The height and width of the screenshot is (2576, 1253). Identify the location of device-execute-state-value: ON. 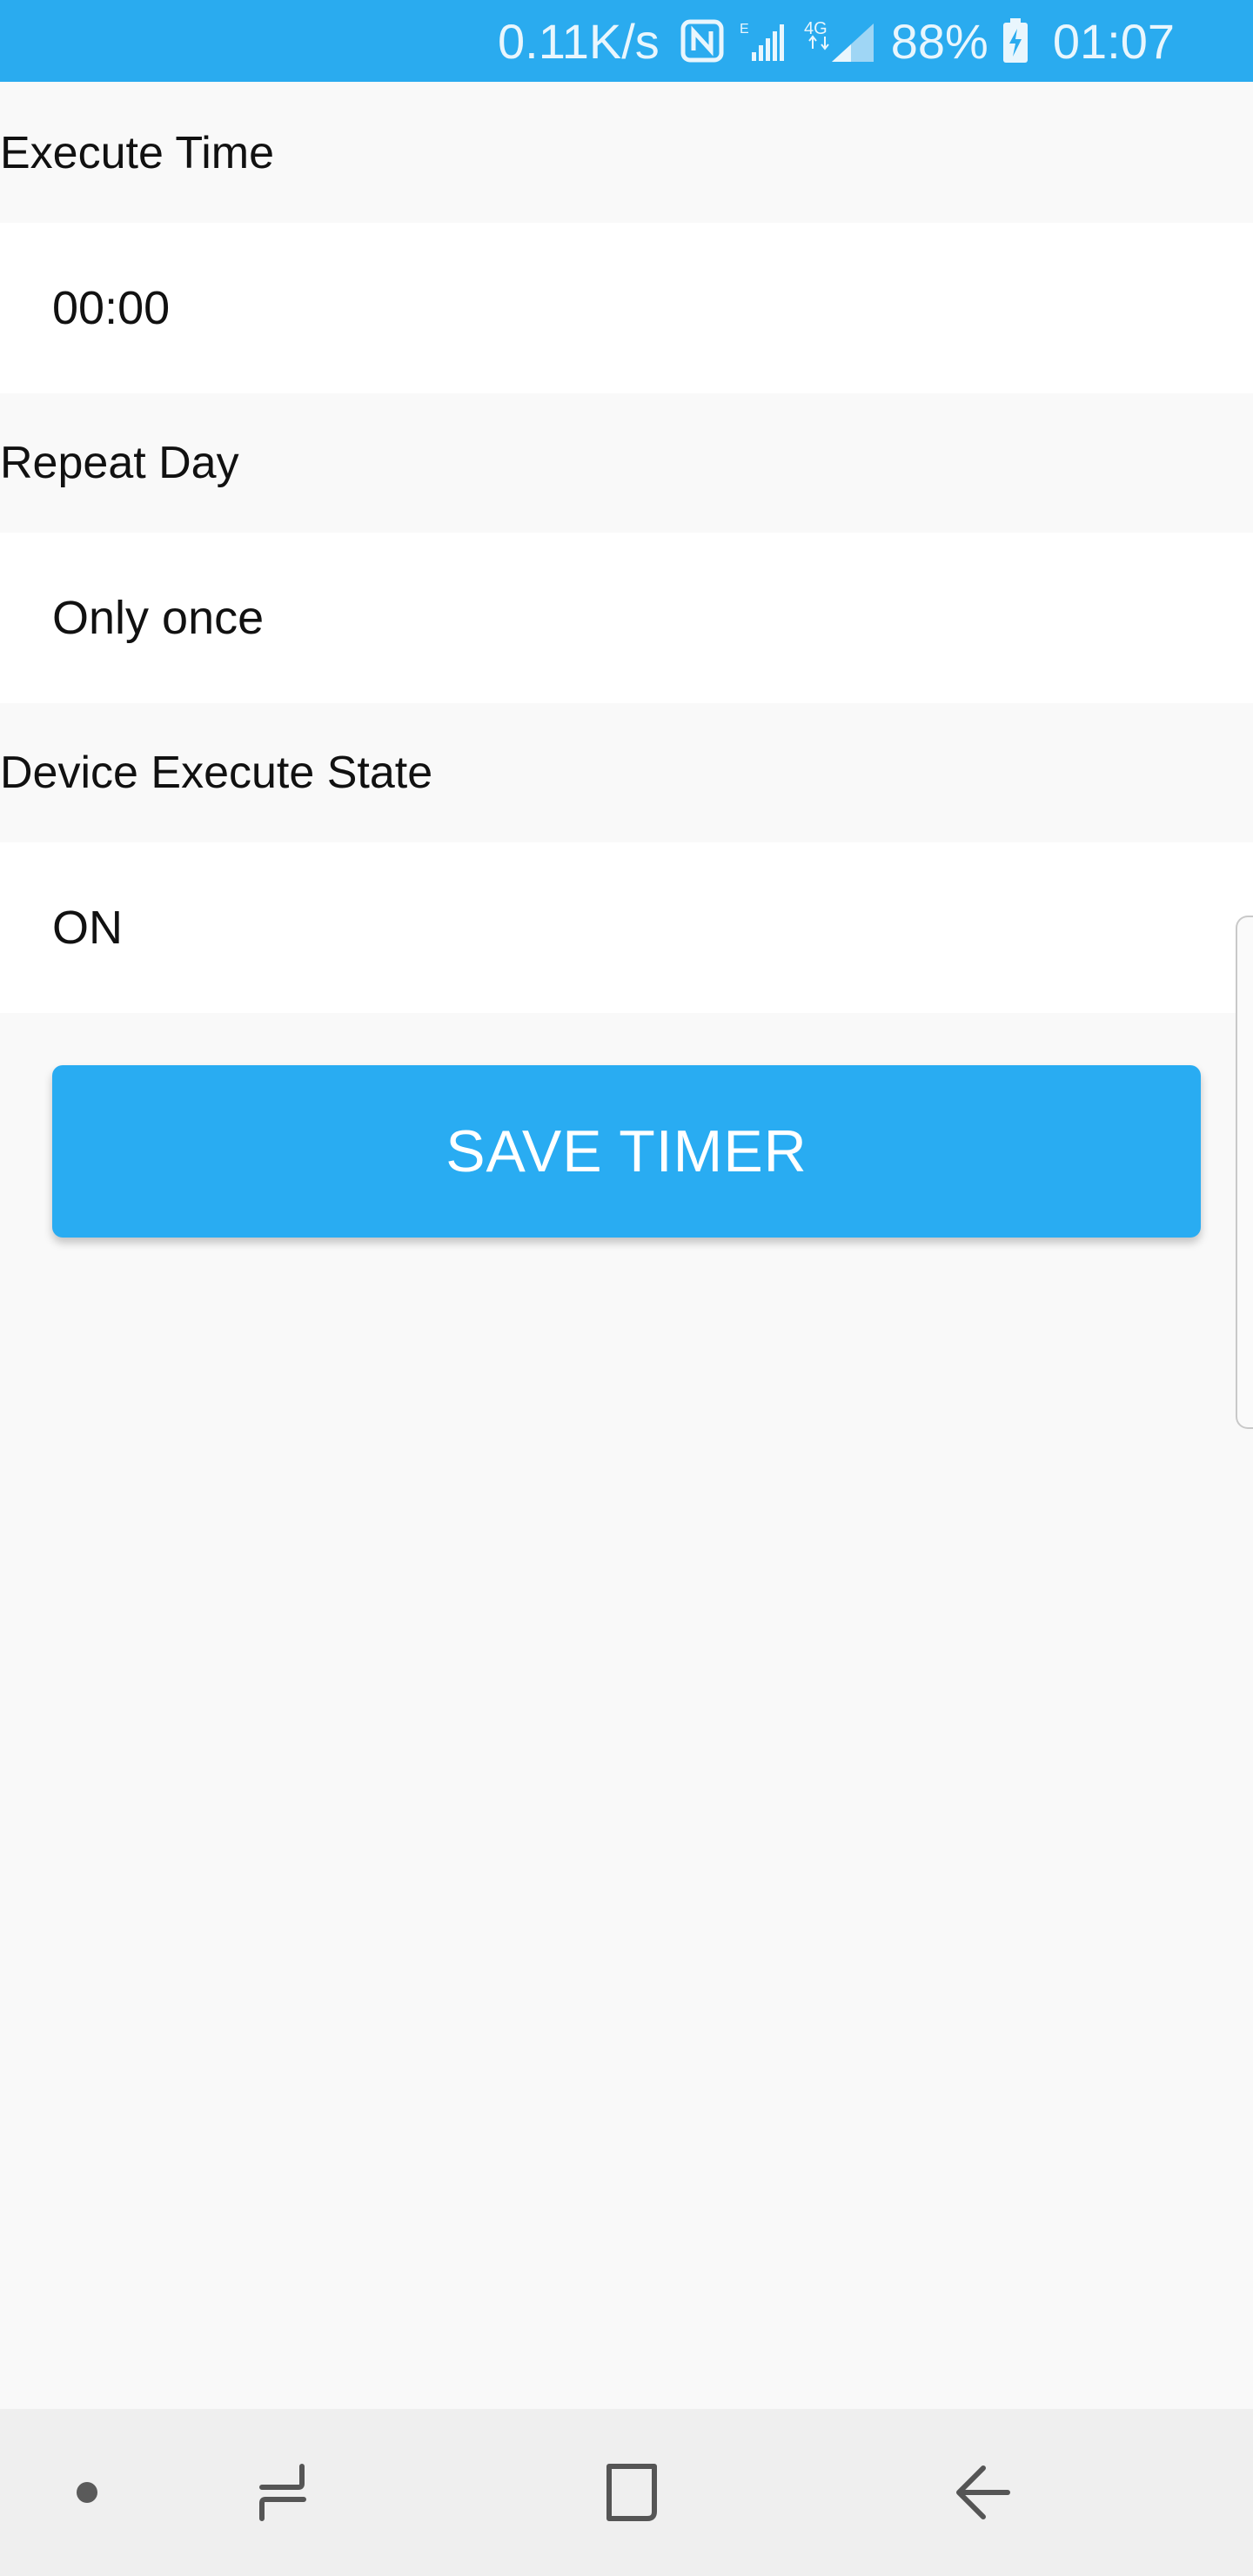
(87, 928).